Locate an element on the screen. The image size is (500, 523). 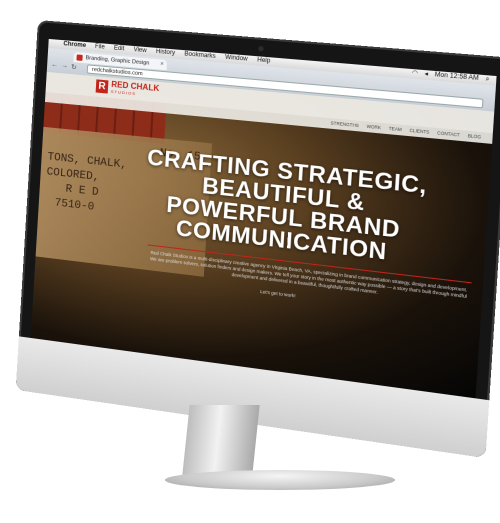
nav-strengths: Strengths is located at coordinates (344, 124).